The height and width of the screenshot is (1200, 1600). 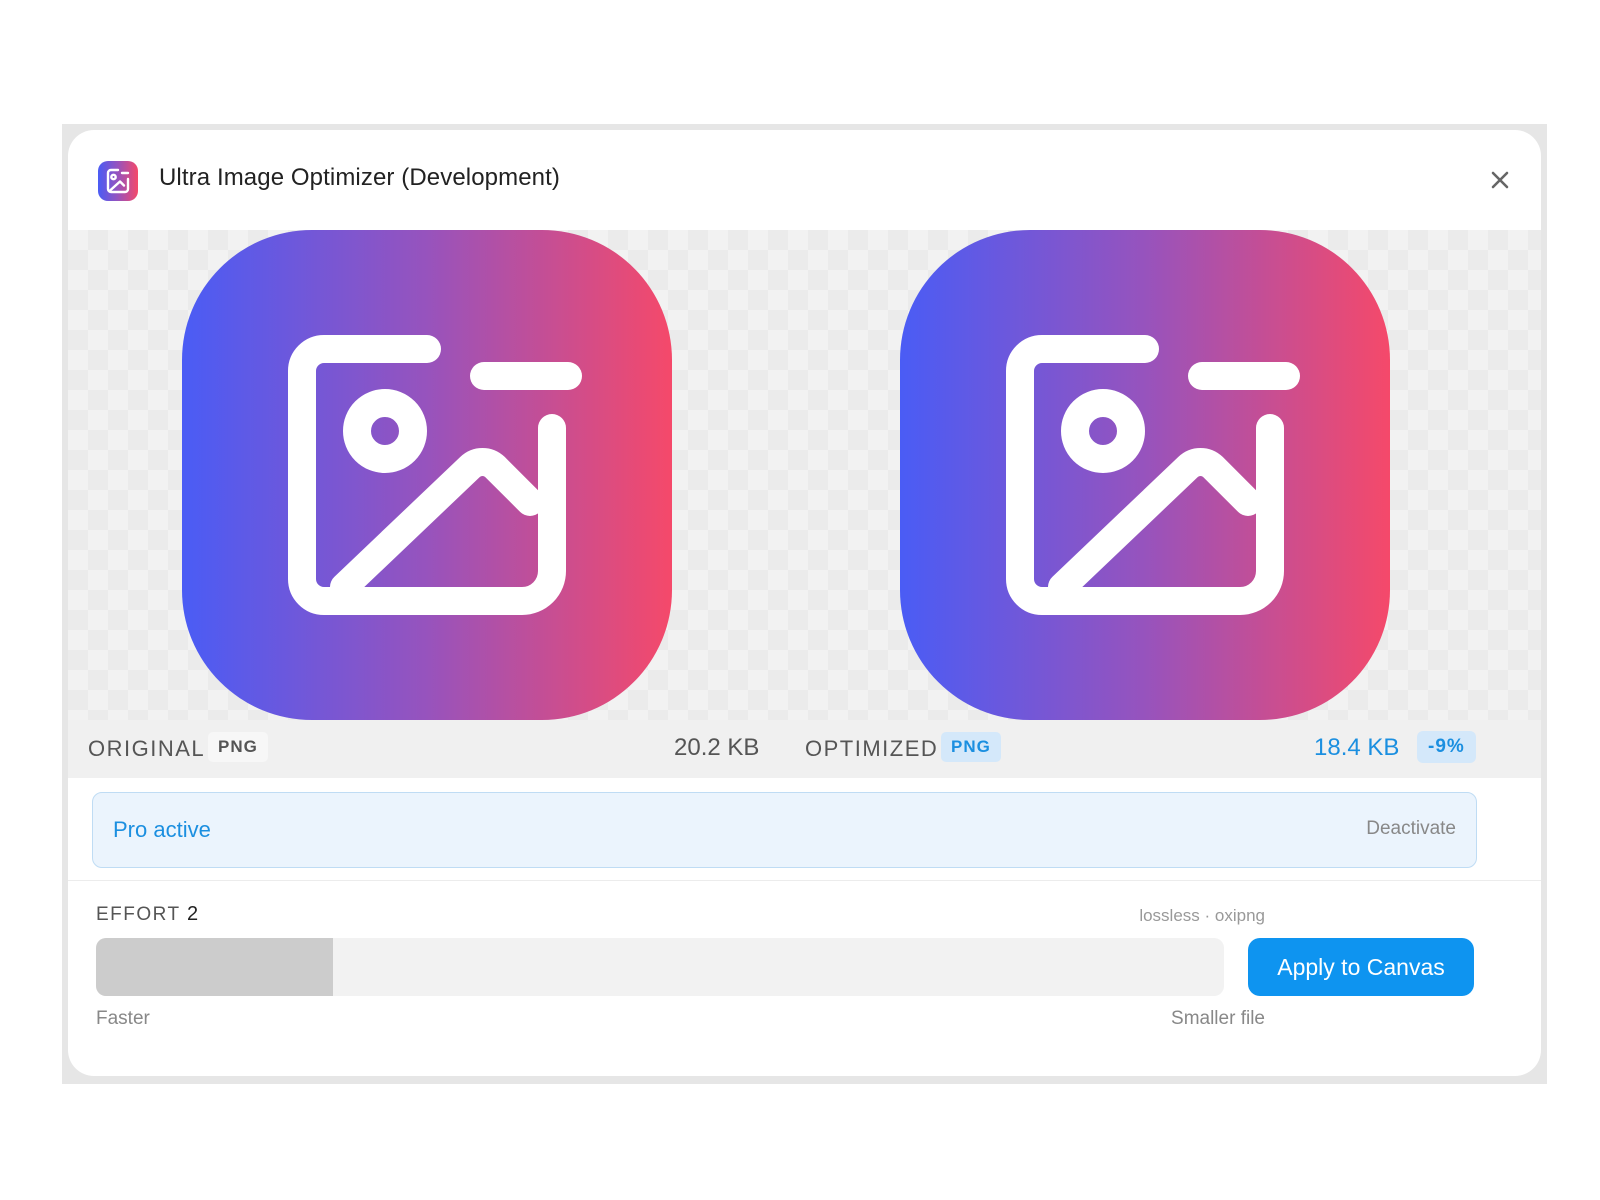 I want to click on effort-value: 2, so click(x=193, y=914).